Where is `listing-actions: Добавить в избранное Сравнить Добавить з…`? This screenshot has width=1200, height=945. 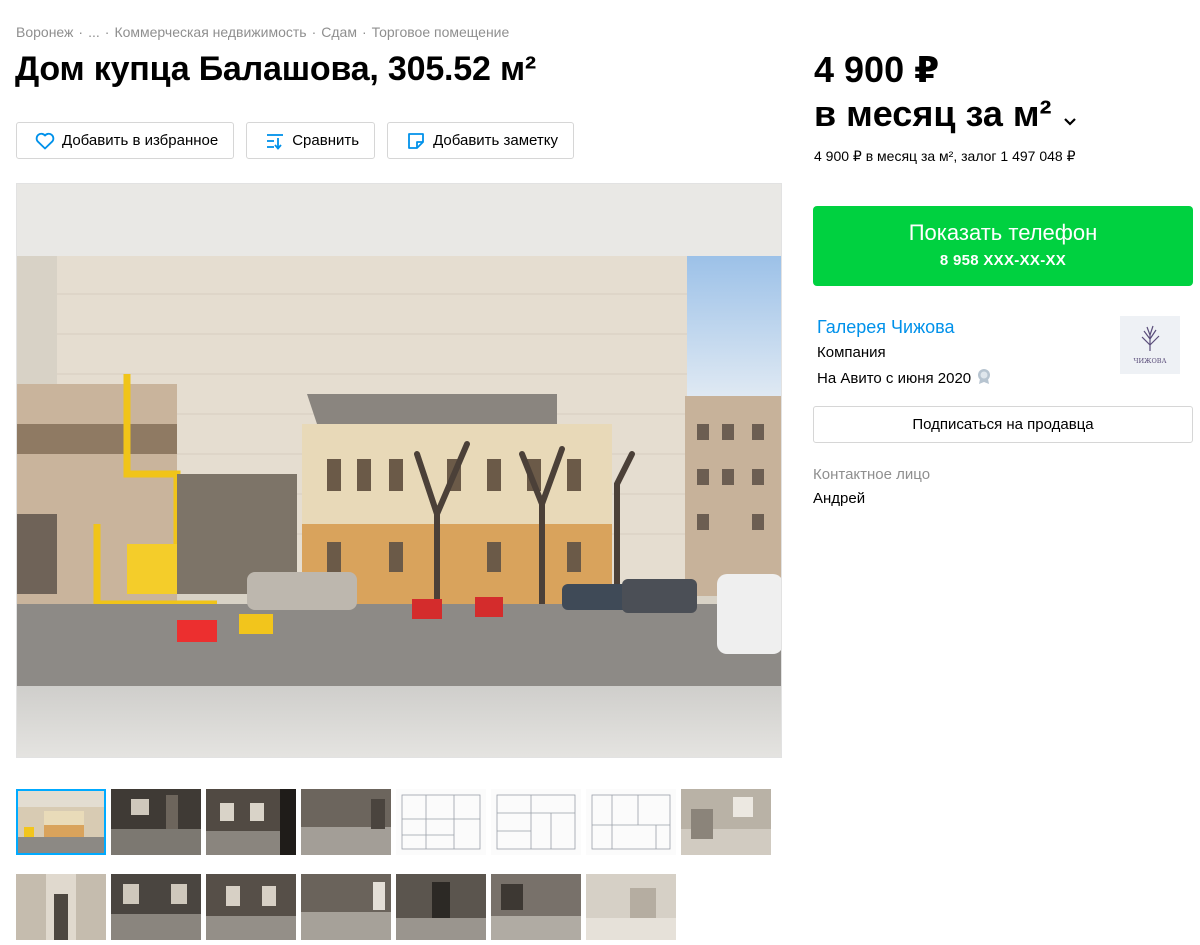 listing-actions: Добавить в избранное Сравнить Добавить з… is located at coordinates (295, 140).